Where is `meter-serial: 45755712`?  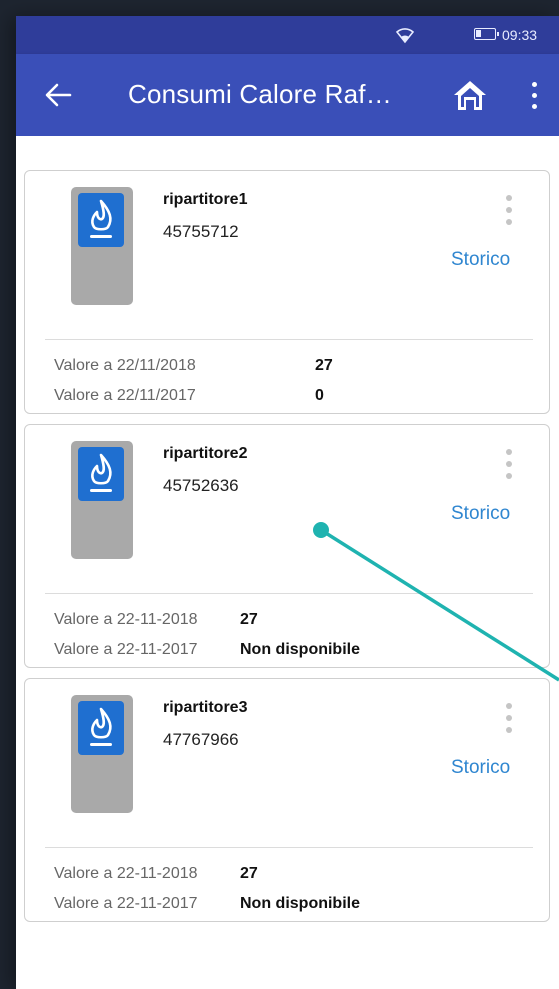 meter-serial: 45755712 is located at coordinates (201, 231).